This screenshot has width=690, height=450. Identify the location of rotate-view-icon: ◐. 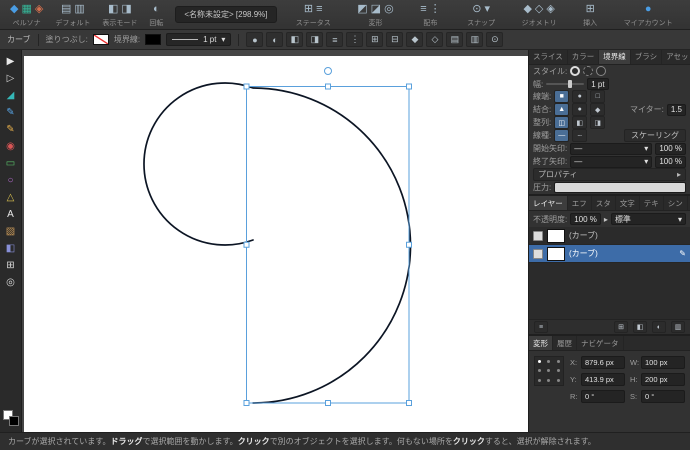
(156, 9).